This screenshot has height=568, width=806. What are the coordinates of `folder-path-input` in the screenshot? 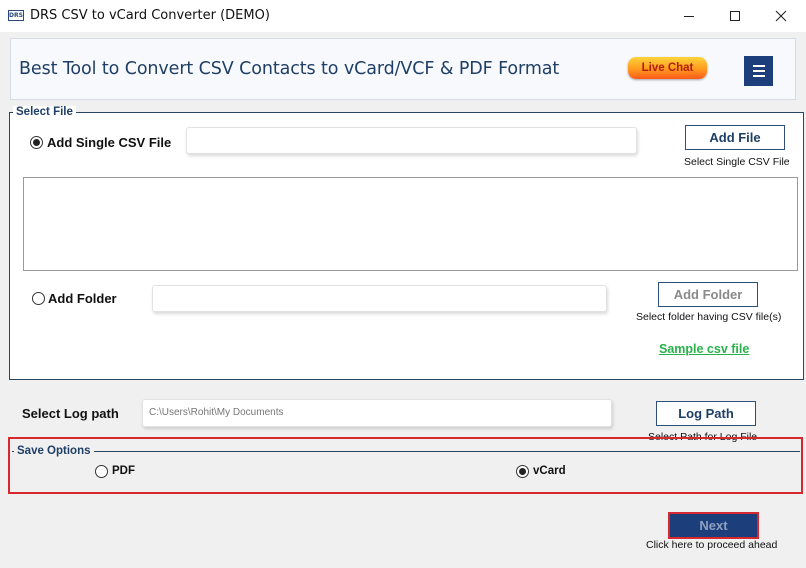 It's located at (379, 298).